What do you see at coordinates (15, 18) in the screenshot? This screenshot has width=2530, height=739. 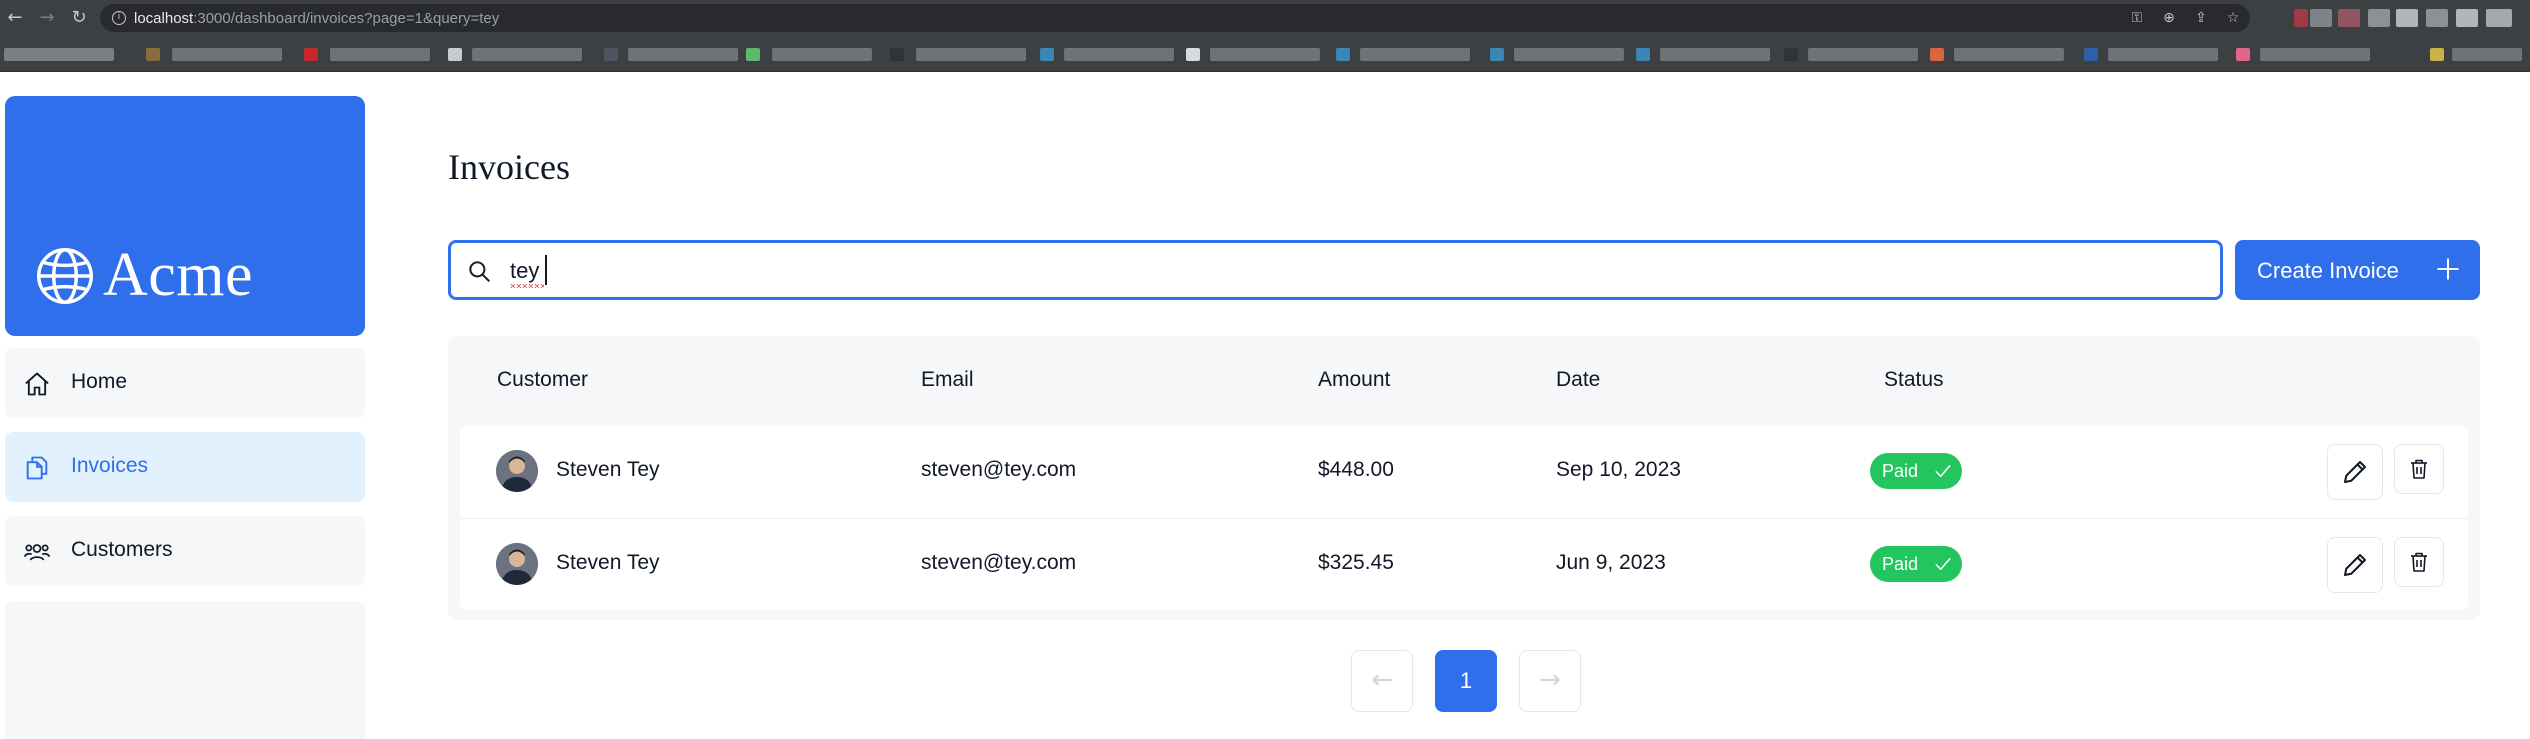 I see `back-icon: ←` at bounding box center [15, 18].